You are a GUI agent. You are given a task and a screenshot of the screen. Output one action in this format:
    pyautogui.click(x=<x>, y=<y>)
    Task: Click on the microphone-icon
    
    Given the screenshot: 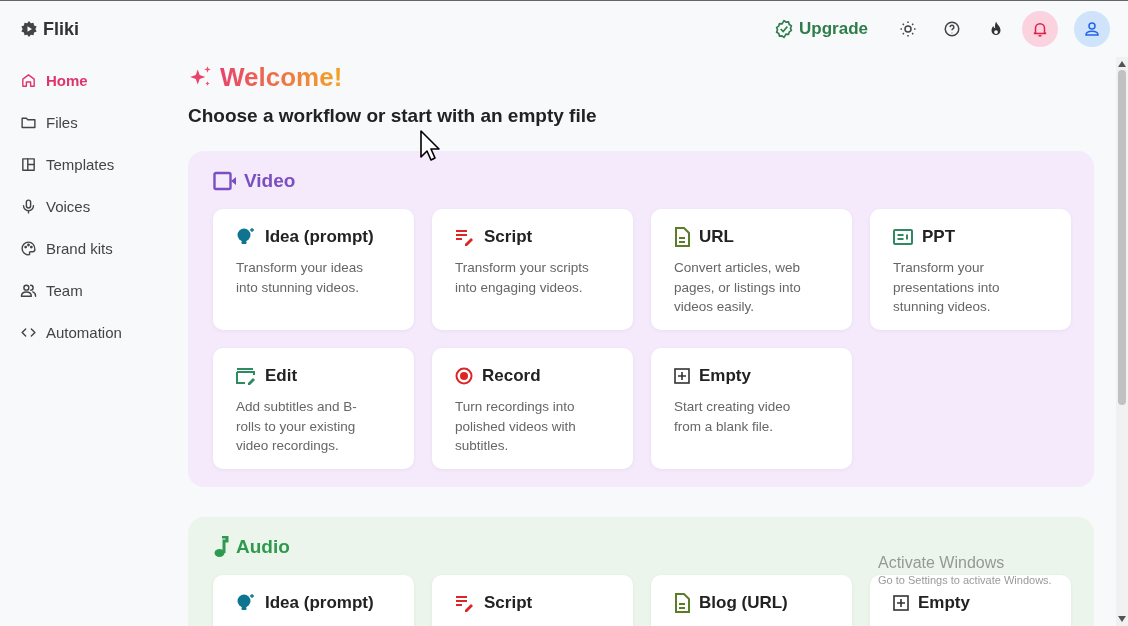 What is the action you would take?
    pyautogui.click(x=28, y=206)
    